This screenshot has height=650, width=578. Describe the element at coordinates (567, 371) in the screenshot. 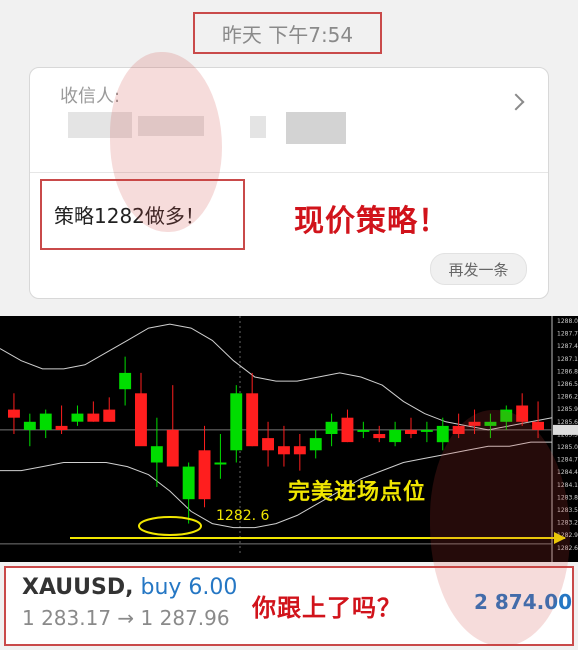

I see `price-tick-label: 1286.85` at that location.